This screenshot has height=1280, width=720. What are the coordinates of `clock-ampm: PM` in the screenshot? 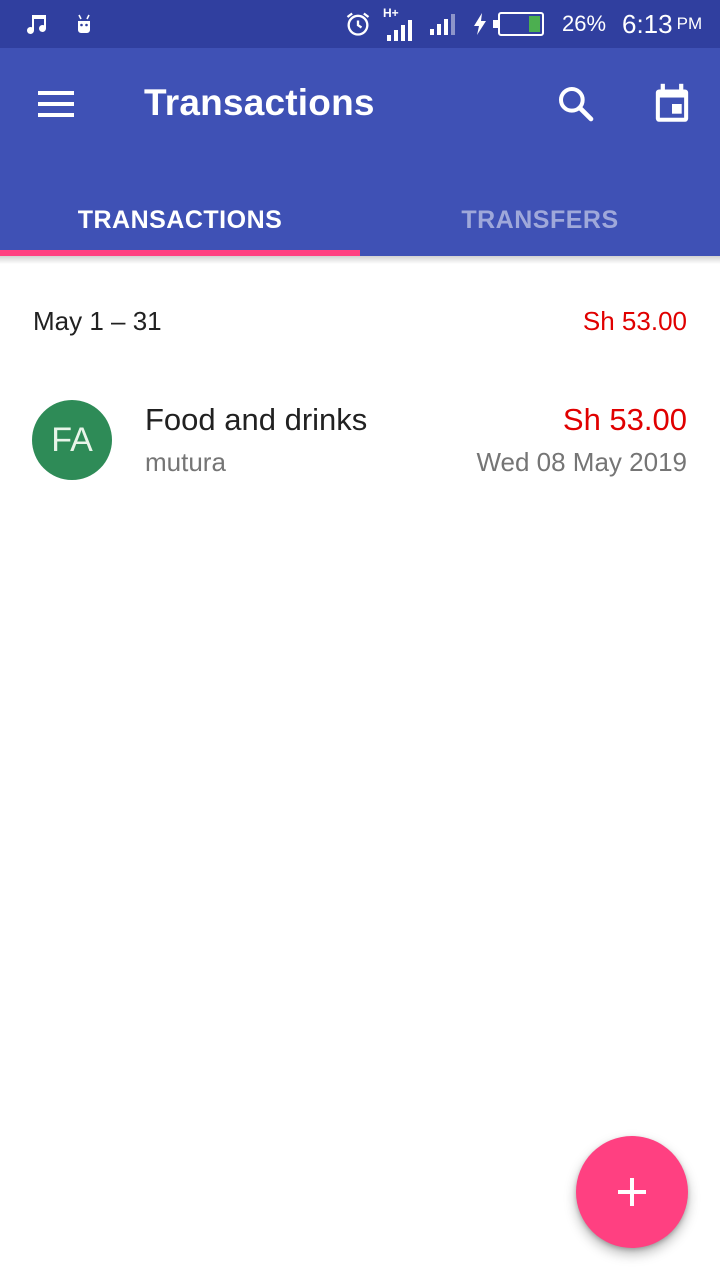 It's located at (689, 23).